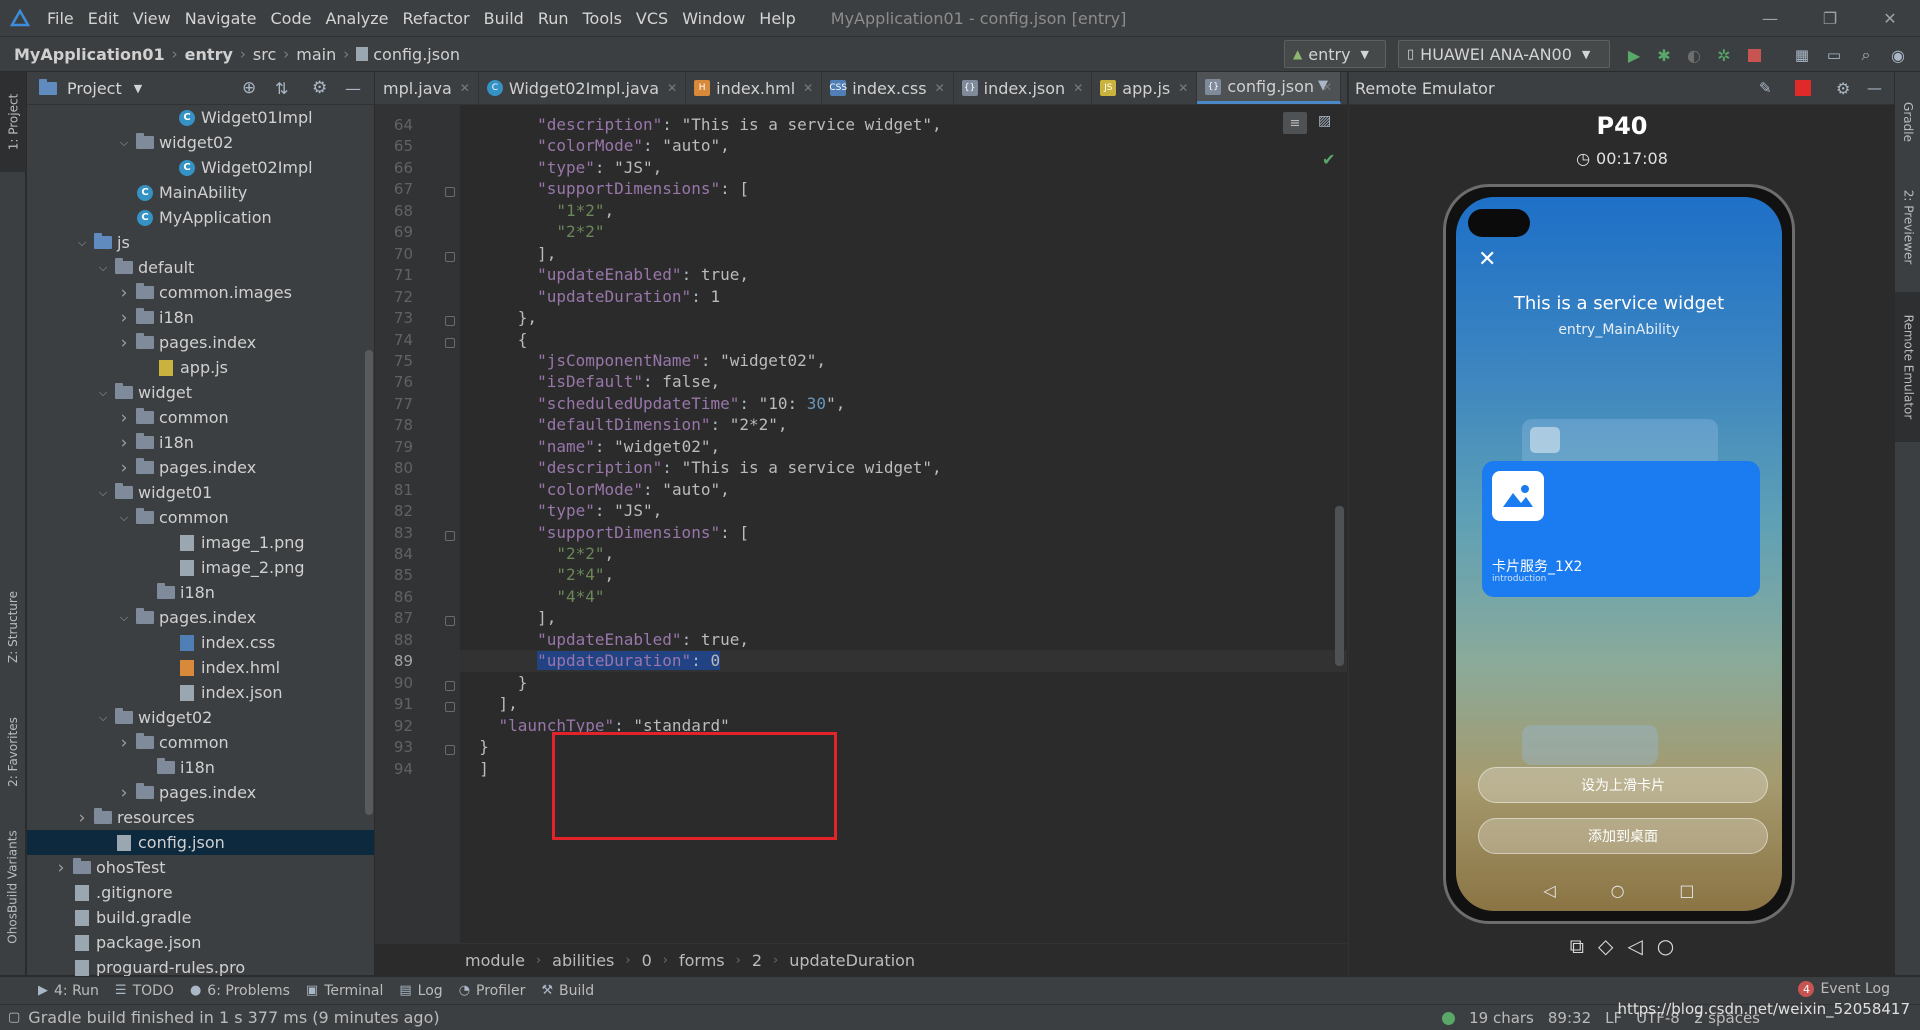  What do you see at coordinates (1339, 586) in the screenshot?
I see `editor-scrollbar` at bounding box center [1339, 586].